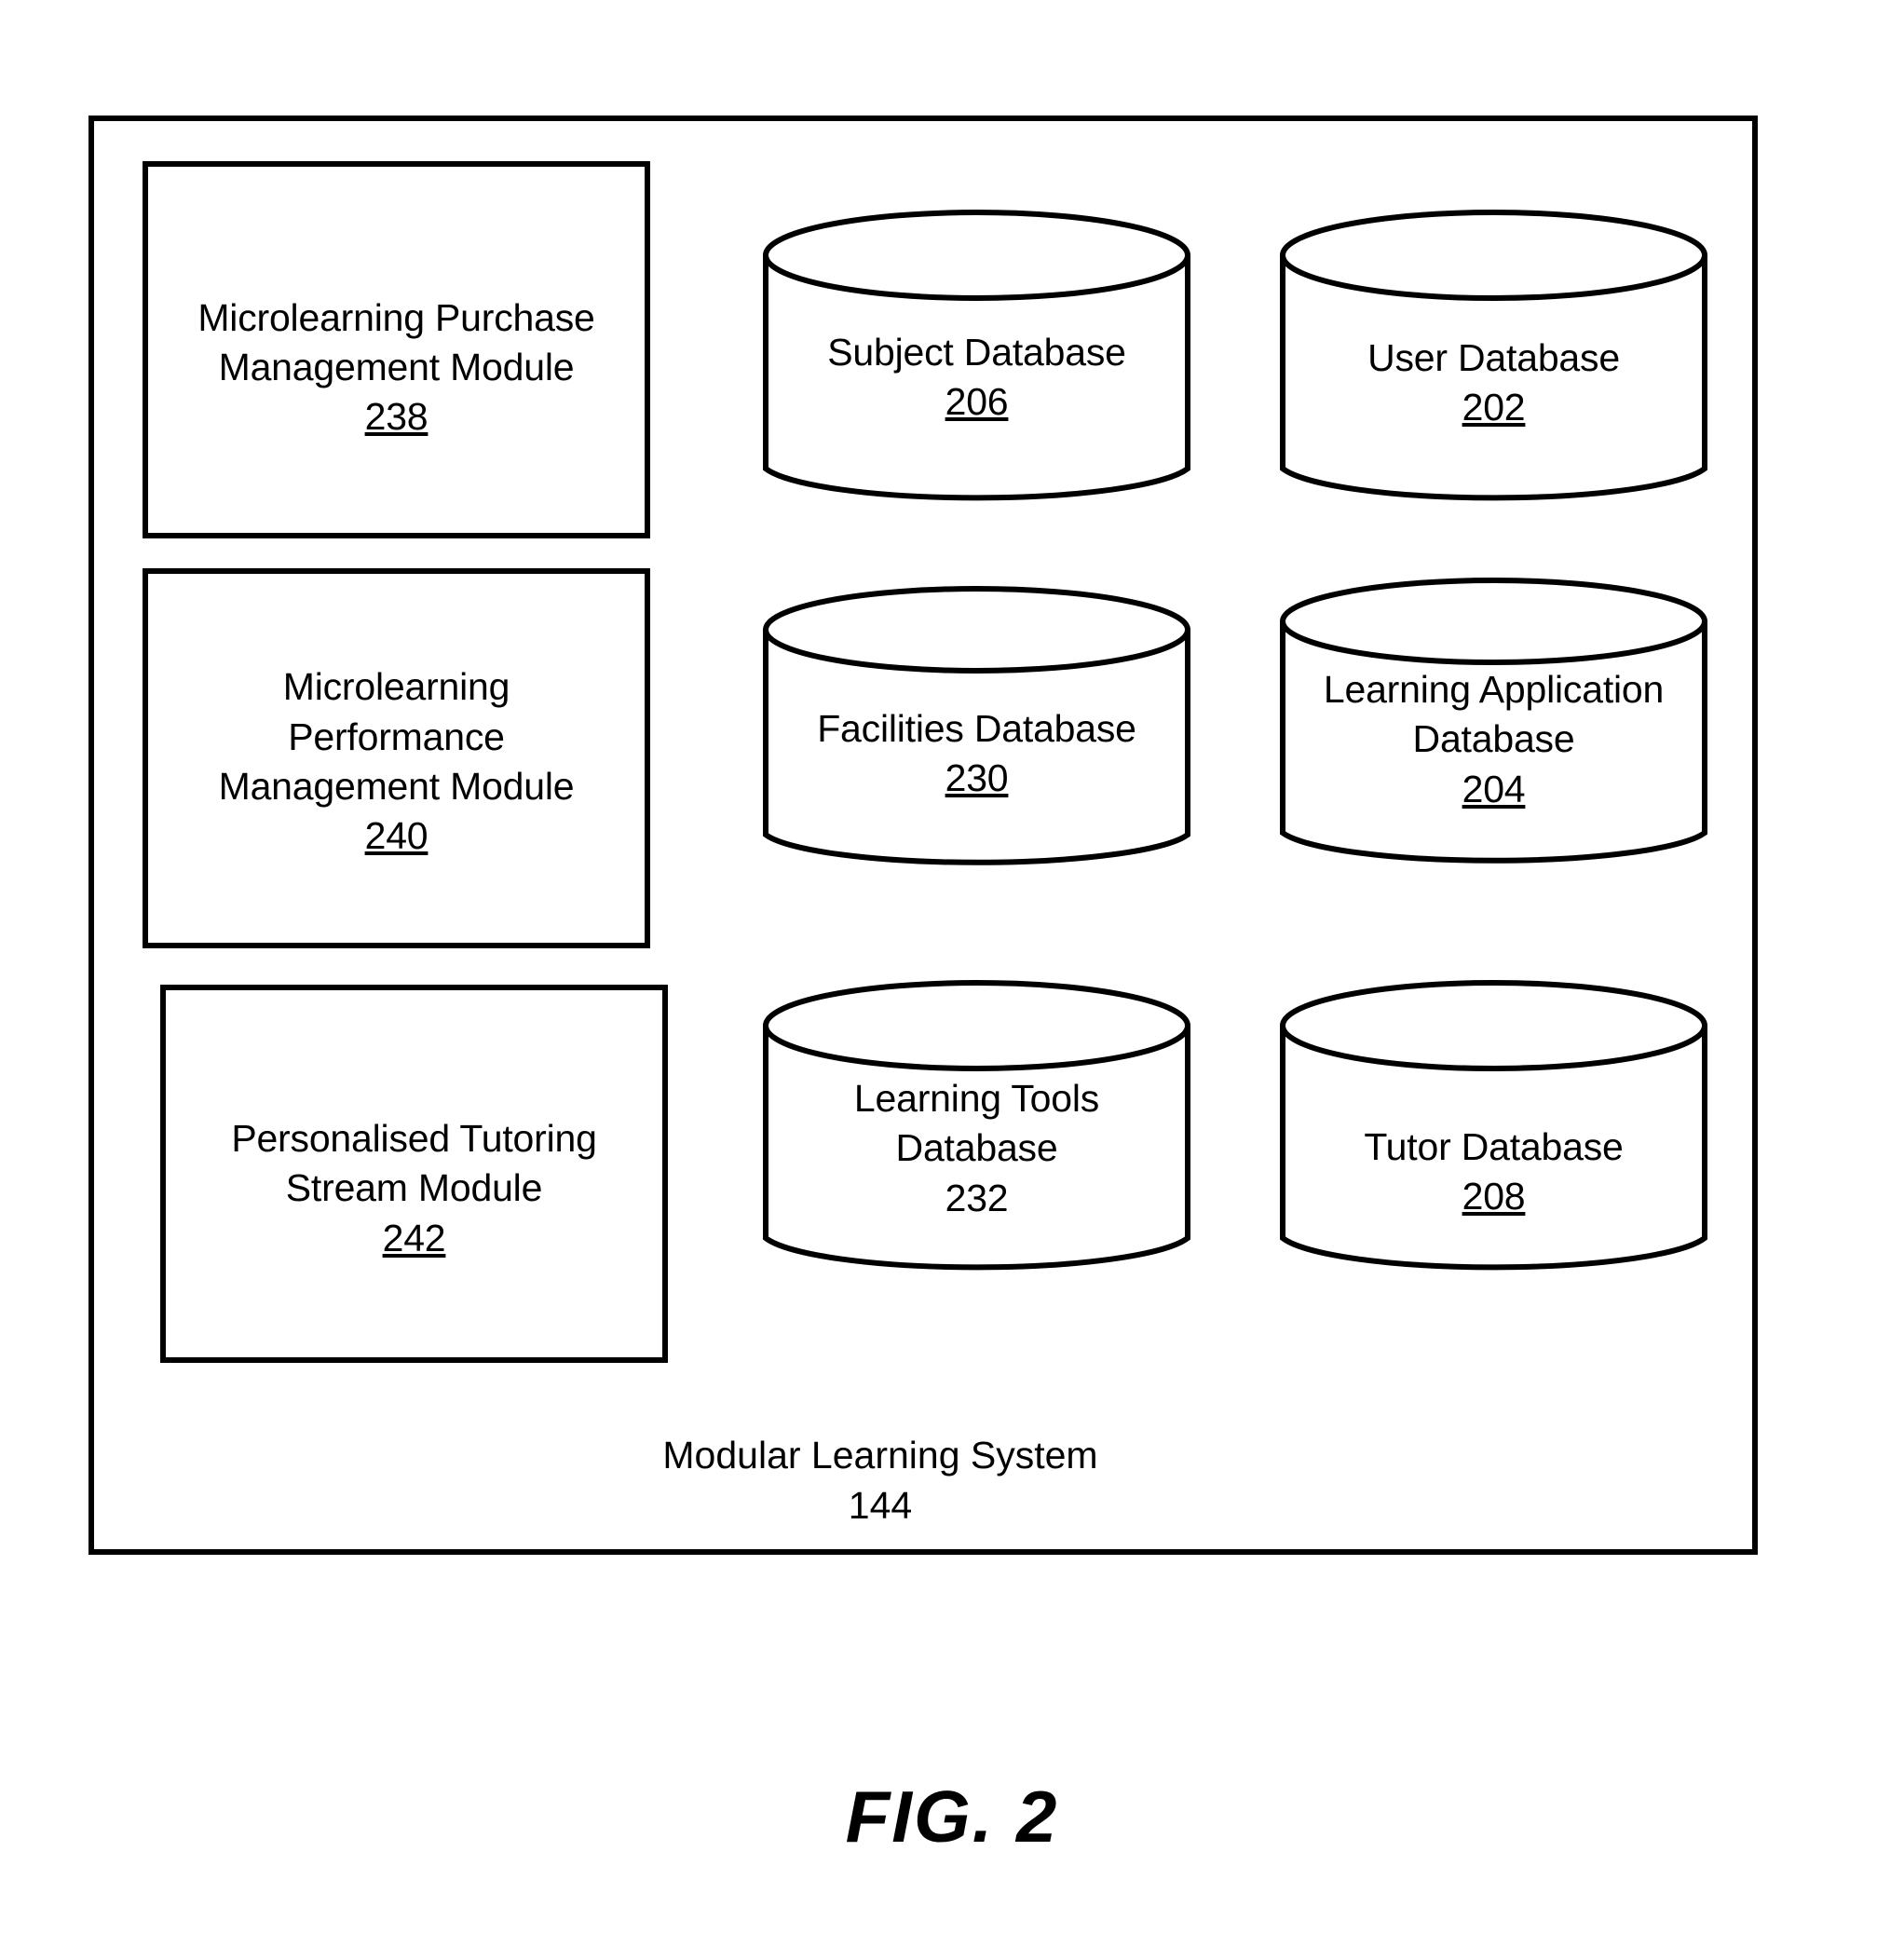 The height and width of the screenshot is (1960, 1904). Describe the element at coordinates (396, 317) in the screenshot. I see `module-label-line1: Microlearning Purchase` at that location.